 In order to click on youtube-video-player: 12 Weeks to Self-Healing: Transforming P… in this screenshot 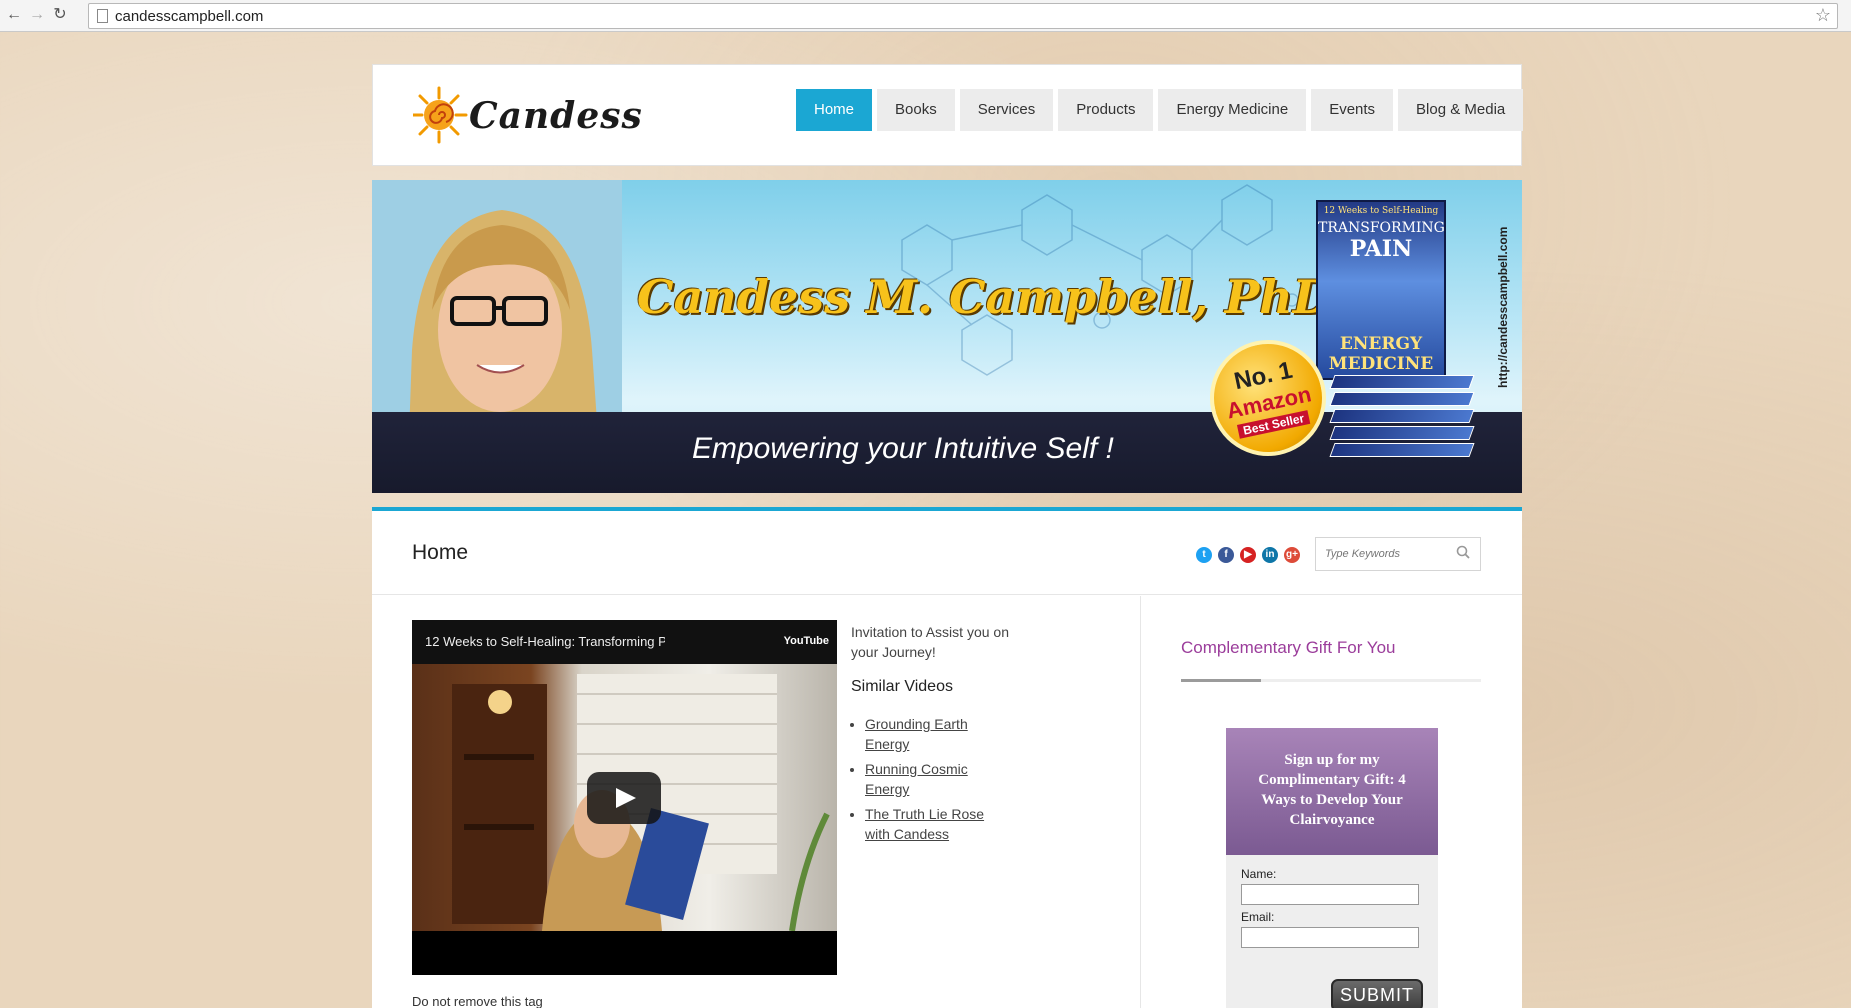, I will do `click(624, 797)`.